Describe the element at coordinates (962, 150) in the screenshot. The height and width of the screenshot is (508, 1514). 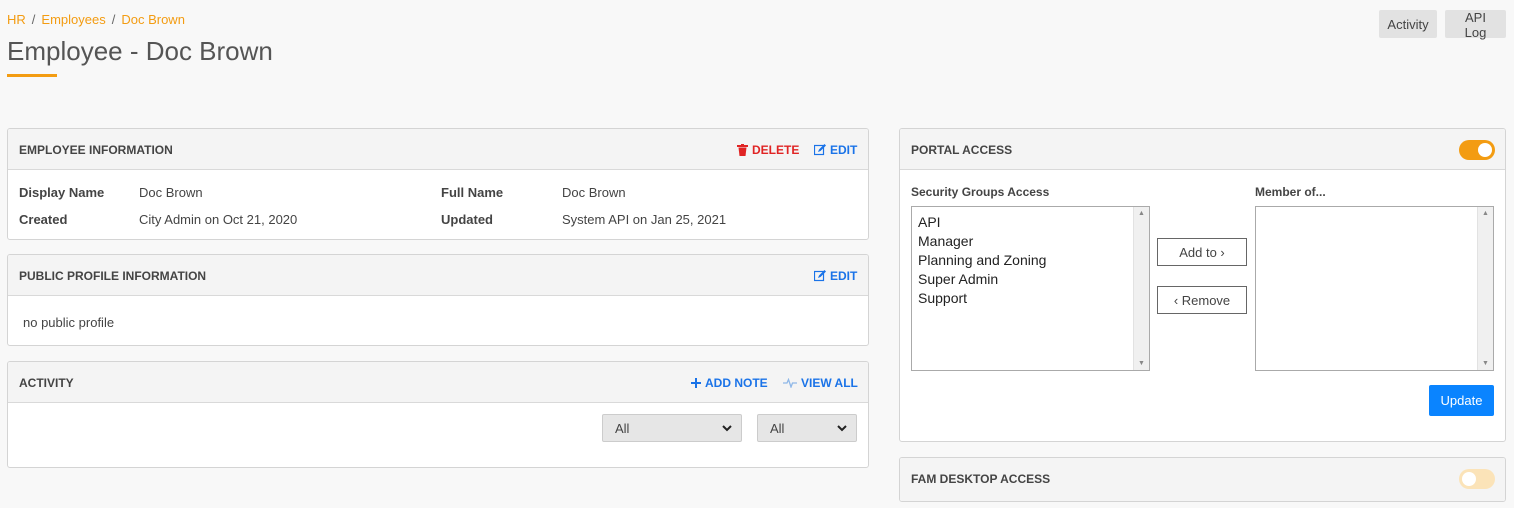
I see `panel-title: PORTAL ACCESS` at that location.